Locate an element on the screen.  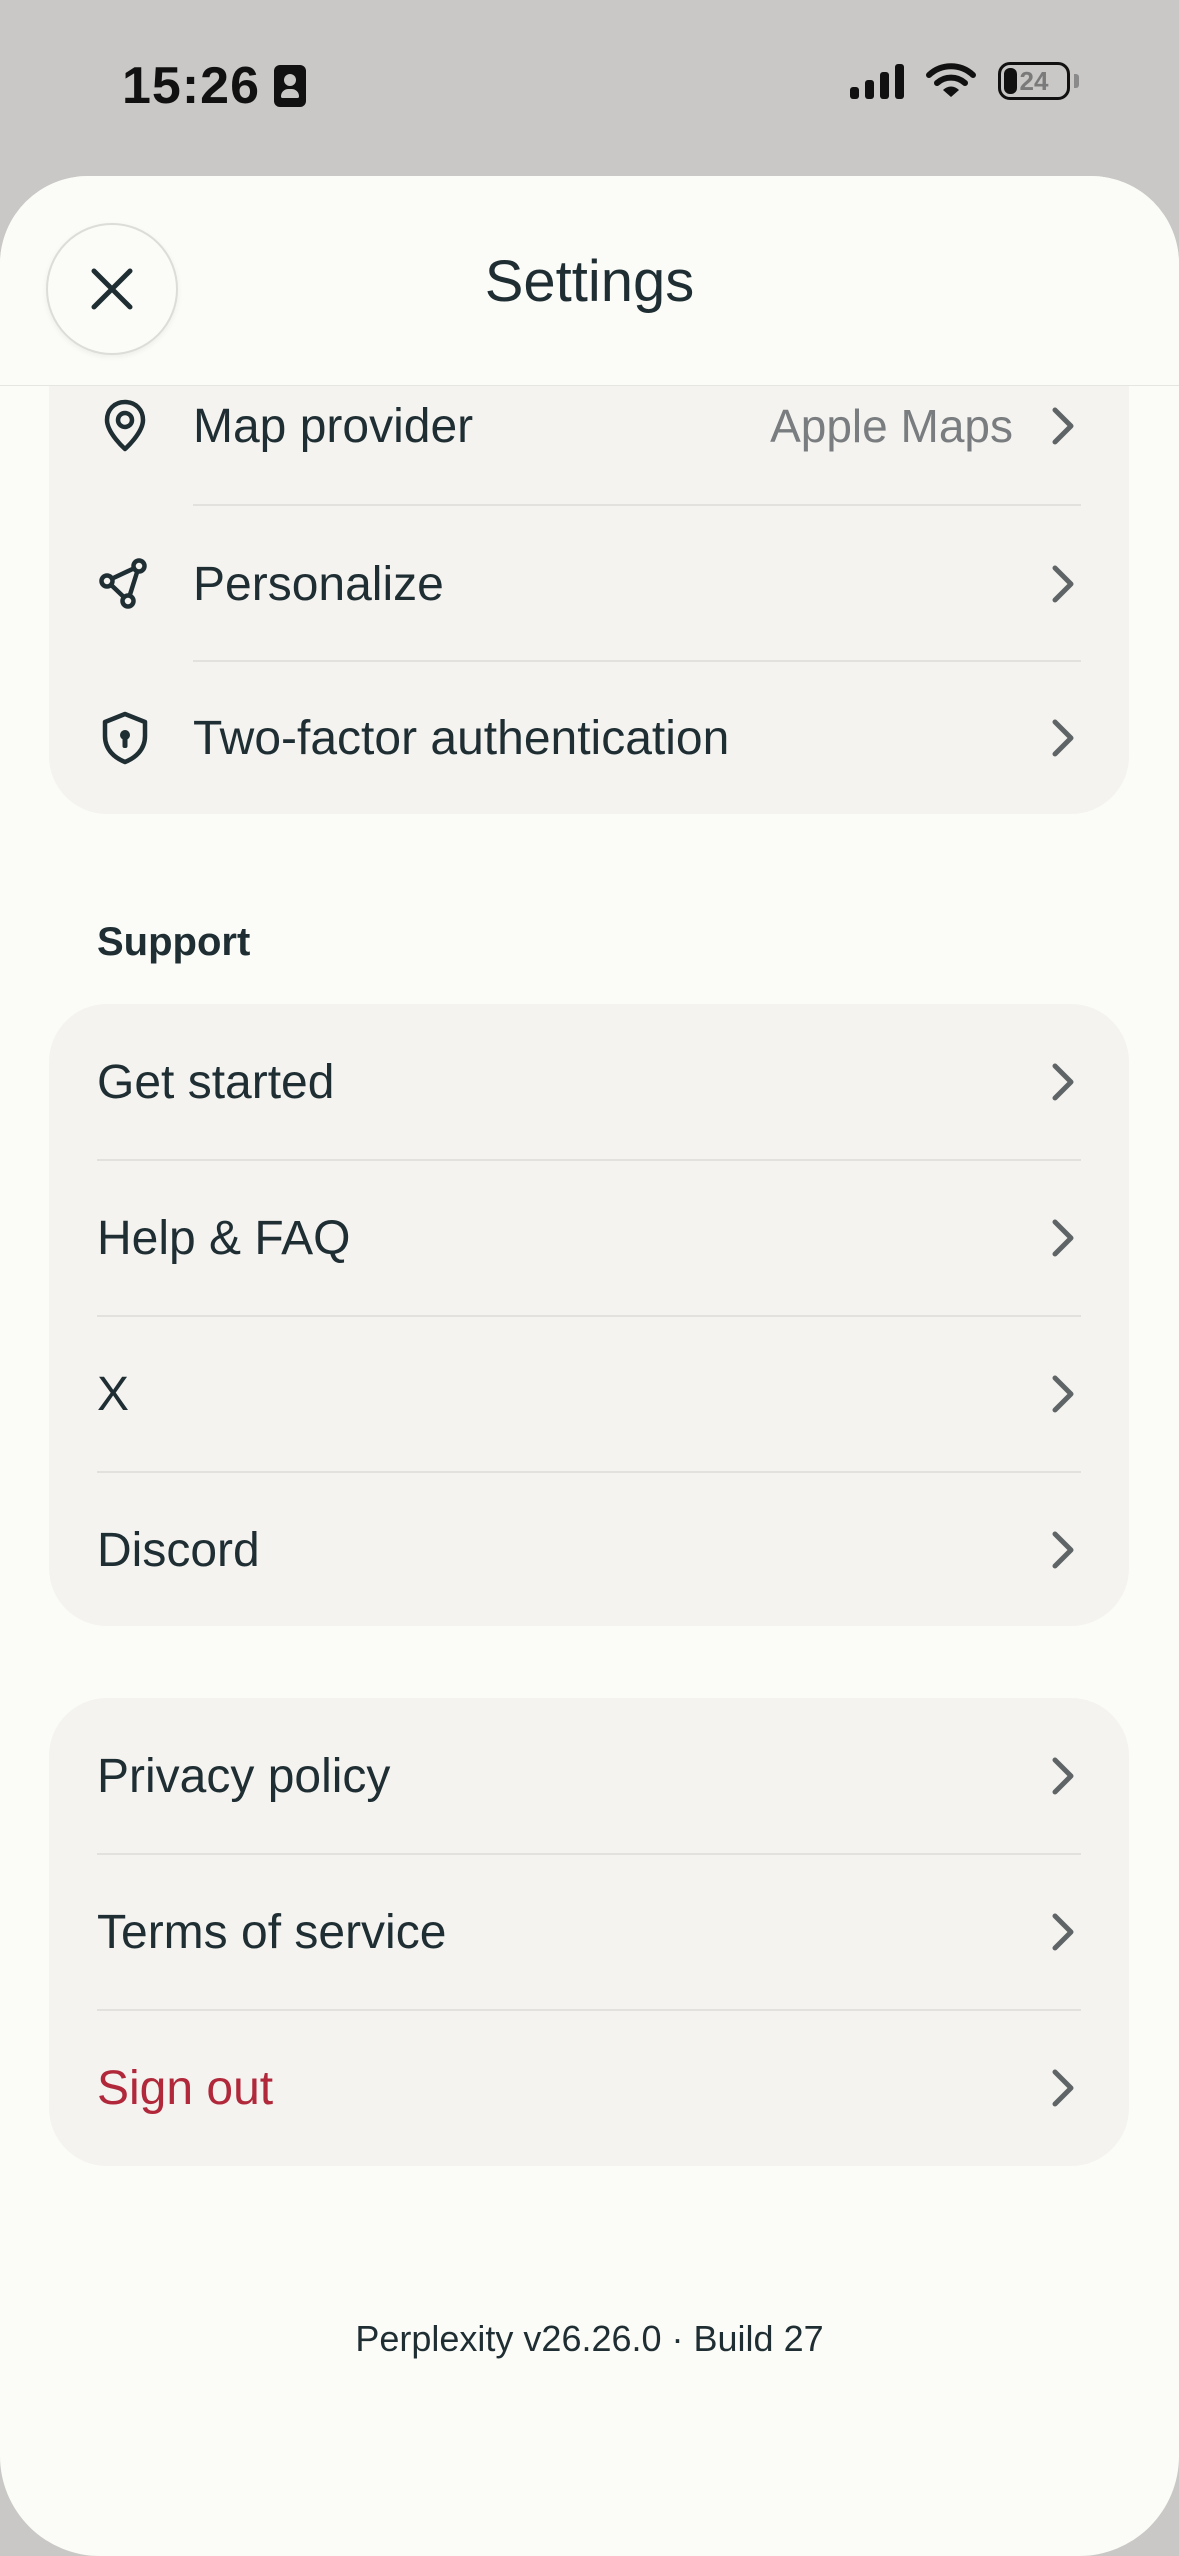
battery-icon: 24 is located at coordinates (1034, 81).